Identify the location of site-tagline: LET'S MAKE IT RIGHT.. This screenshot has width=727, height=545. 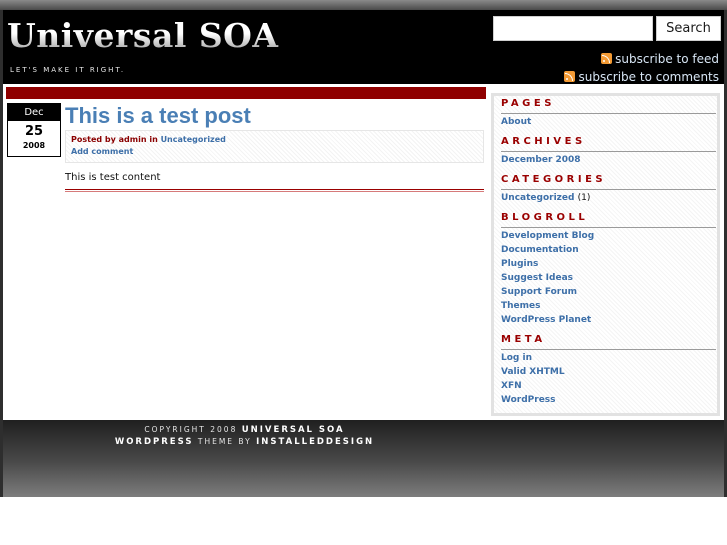
(68, 70).